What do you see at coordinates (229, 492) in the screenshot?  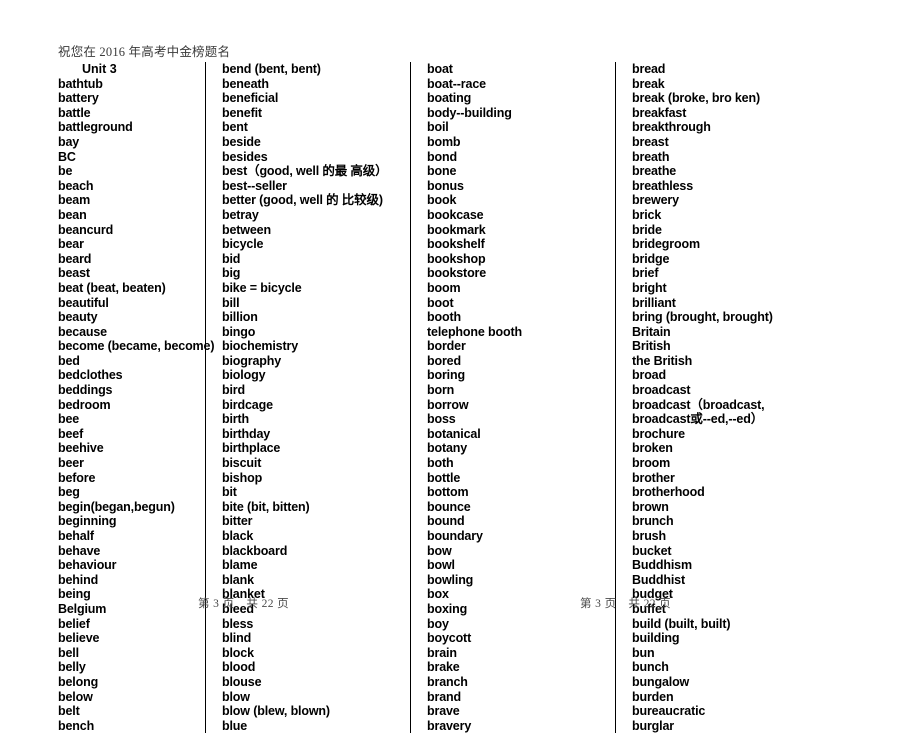 I see `word-entry: bit` at bounding box center [229, 492].